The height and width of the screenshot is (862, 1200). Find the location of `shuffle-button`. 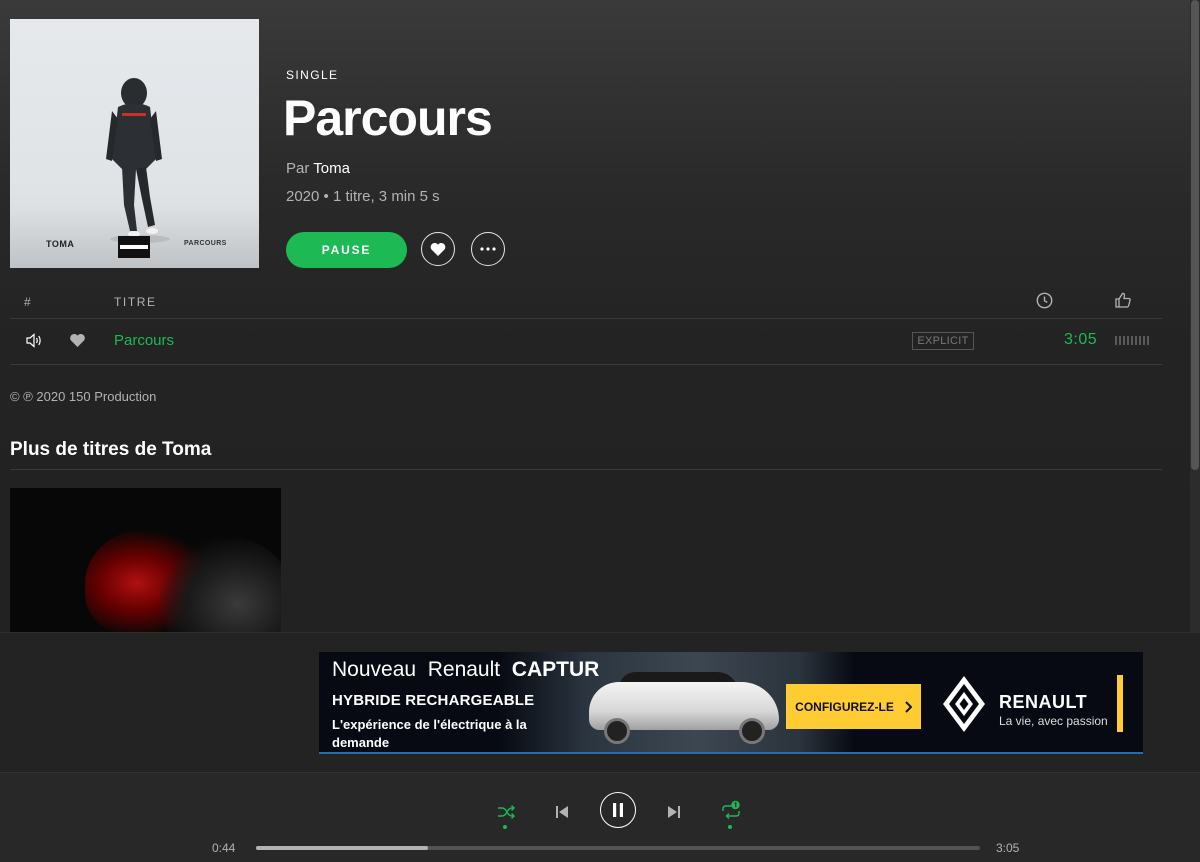

shuffle-button is located at coordinates (506, 812).